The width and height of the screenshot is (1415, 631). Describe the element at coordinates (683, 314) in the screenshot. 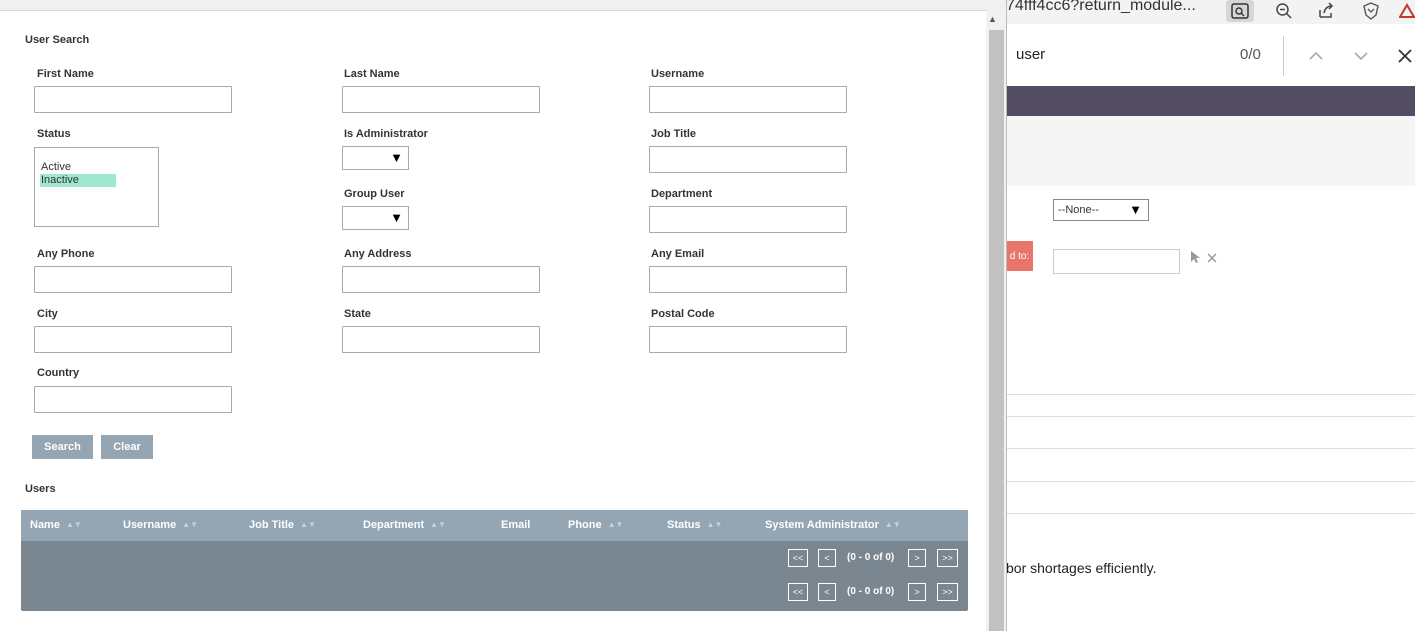

I see `postal-code-label: Postal Code` at that location.